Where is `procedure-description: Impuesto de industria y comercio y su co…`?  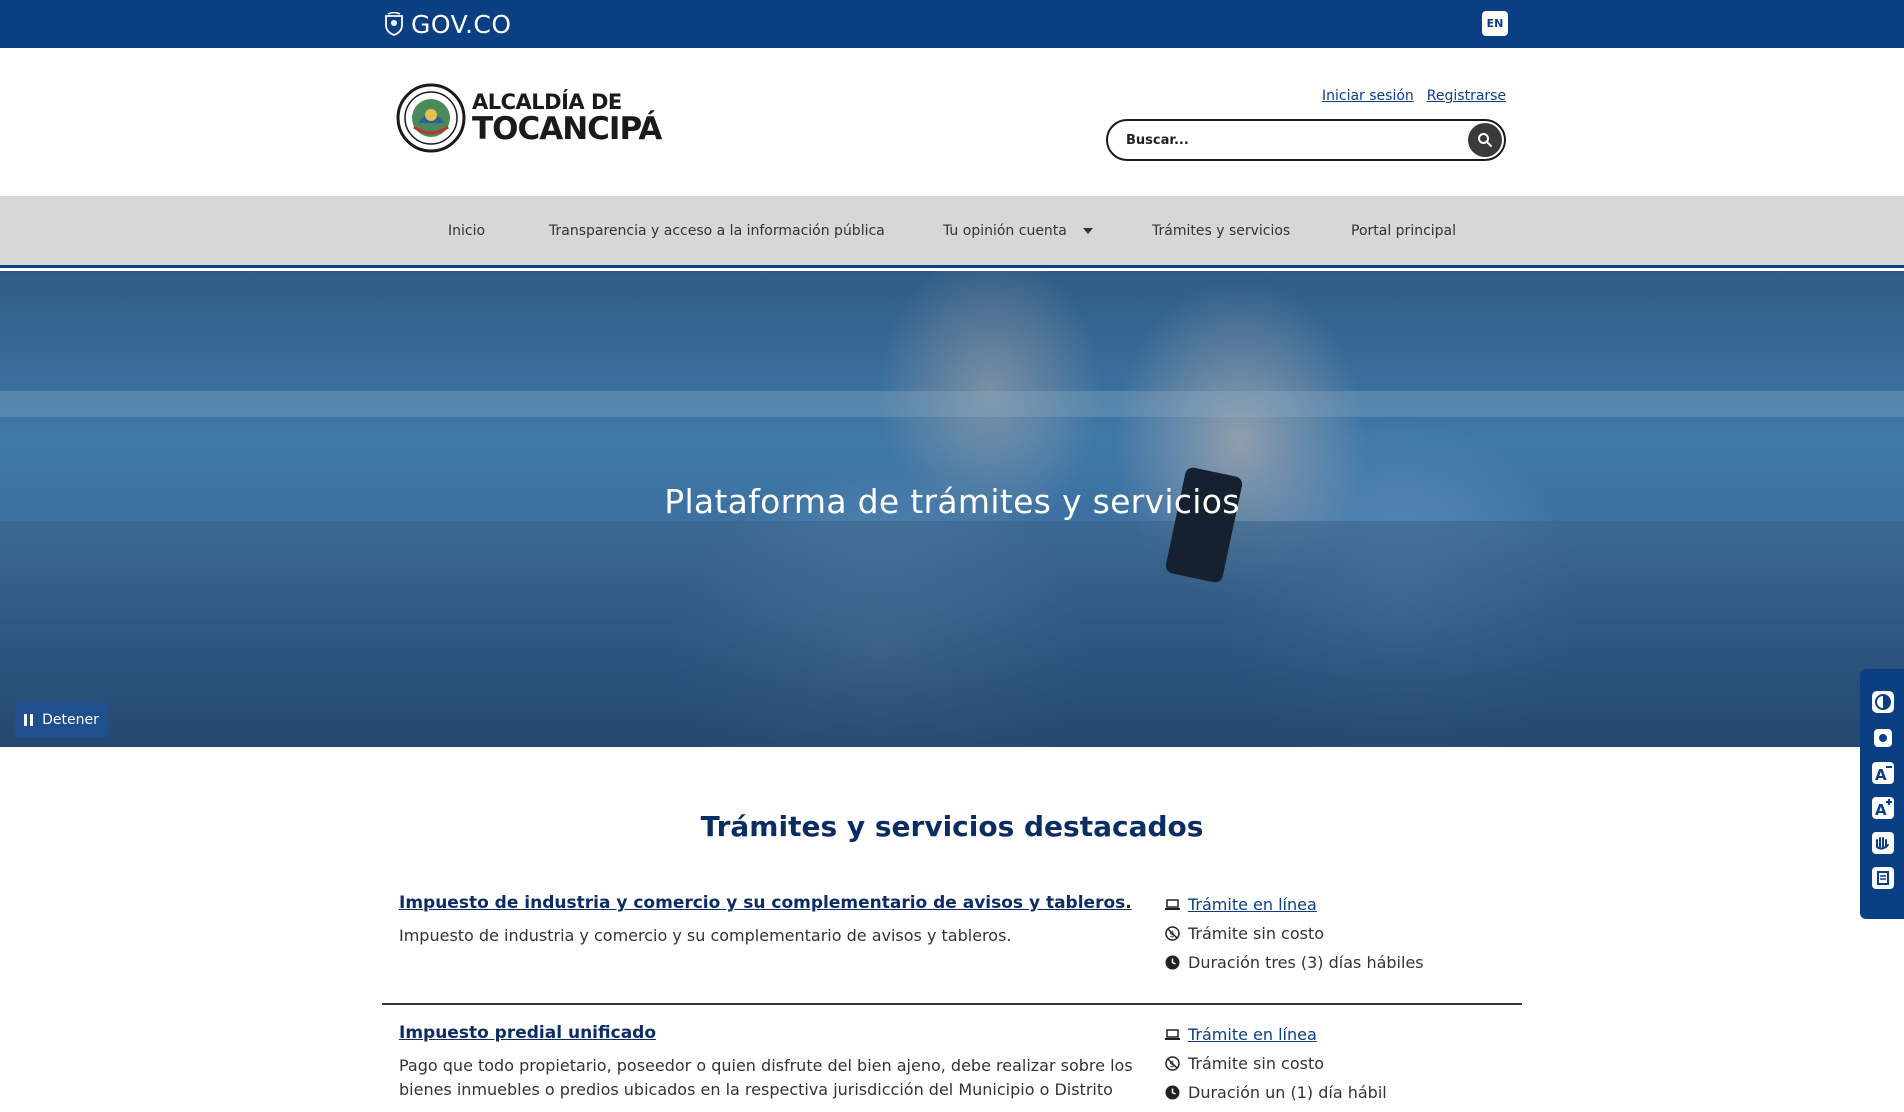 procedure-description: Impuesto de industria y comercio y su co… is located at coordinates (705, 935).